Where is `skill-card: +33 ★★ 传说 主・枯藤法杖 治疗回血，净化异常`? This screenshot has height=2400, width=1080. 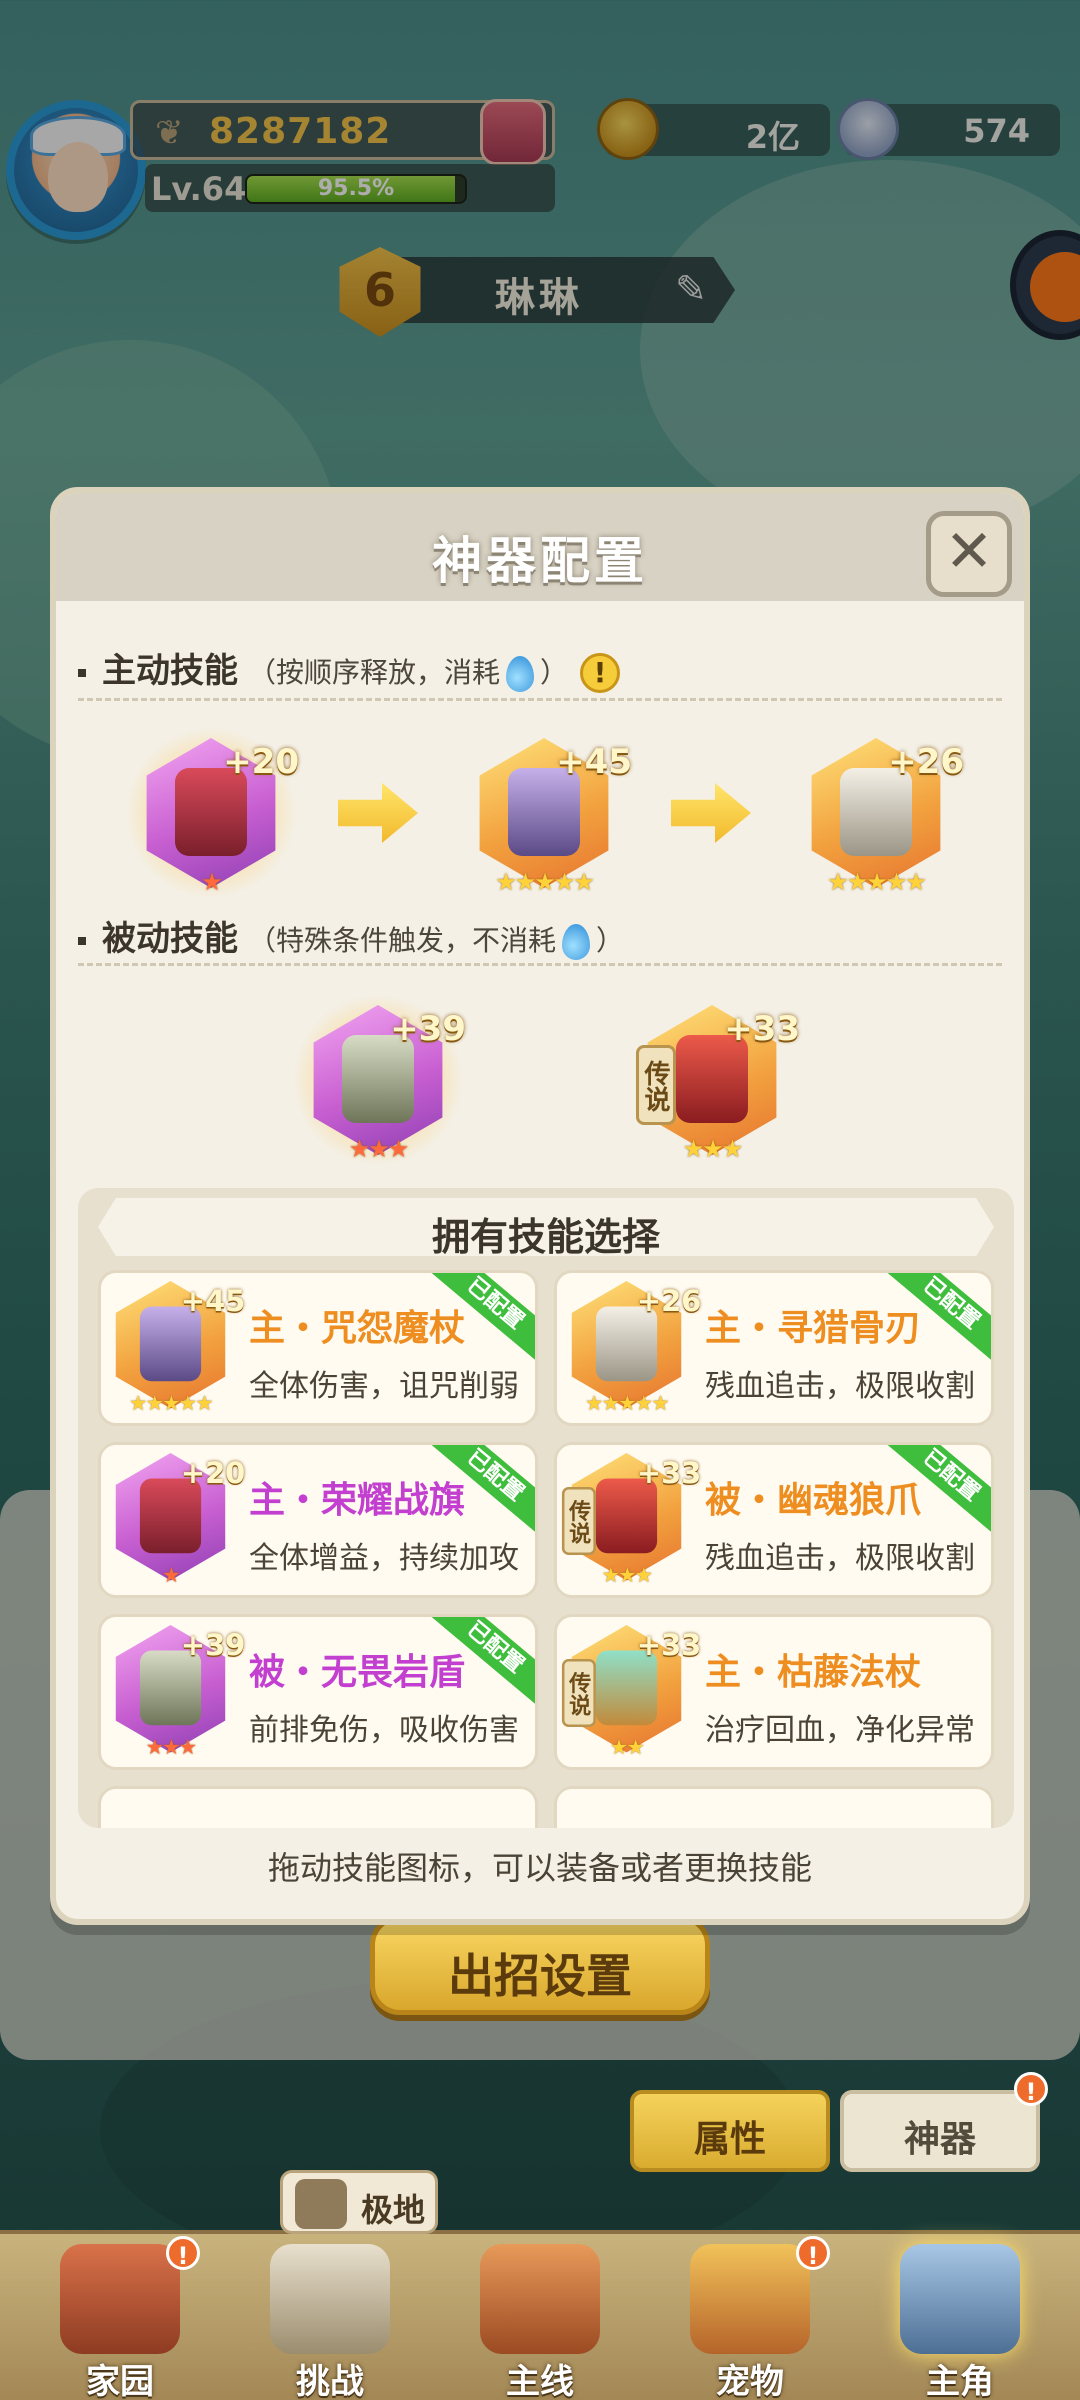
skill-card: +33 ★★ 传说 主・枯藤法杖 治疗回血，净化异常 is located at coordinates (774, 1692).